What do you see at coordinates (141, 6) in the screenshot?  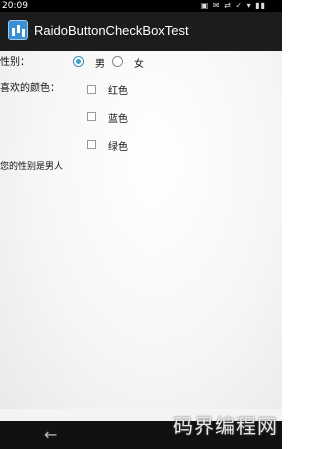 I see `status-bar: 20:09 ▣ ✉ ⇄ ✓ ▾ ▮▮` at bounding box center [141, 6].